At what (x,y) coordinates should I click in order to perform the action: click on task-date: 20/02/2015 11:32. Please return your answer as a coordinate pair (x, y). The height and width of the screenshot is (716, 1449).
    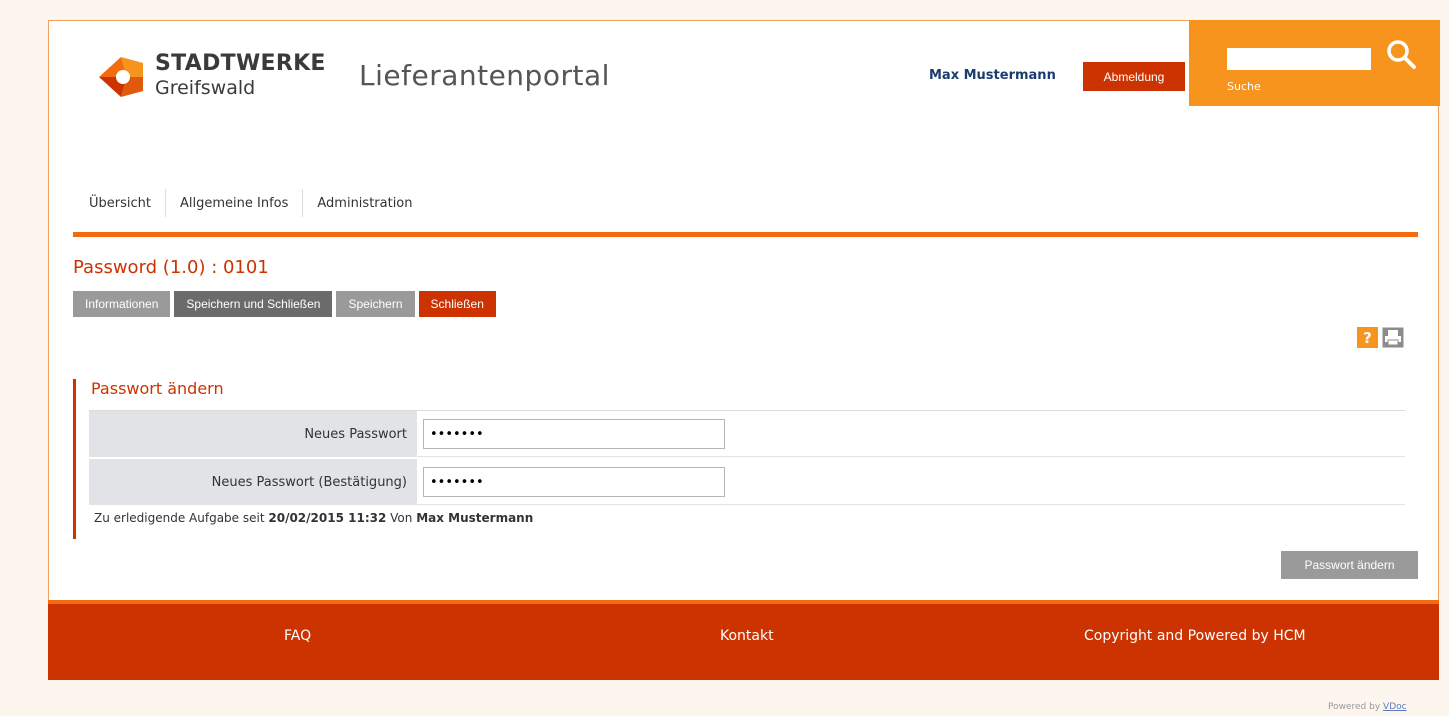
    Looking at the image, I should click on (327, 518).